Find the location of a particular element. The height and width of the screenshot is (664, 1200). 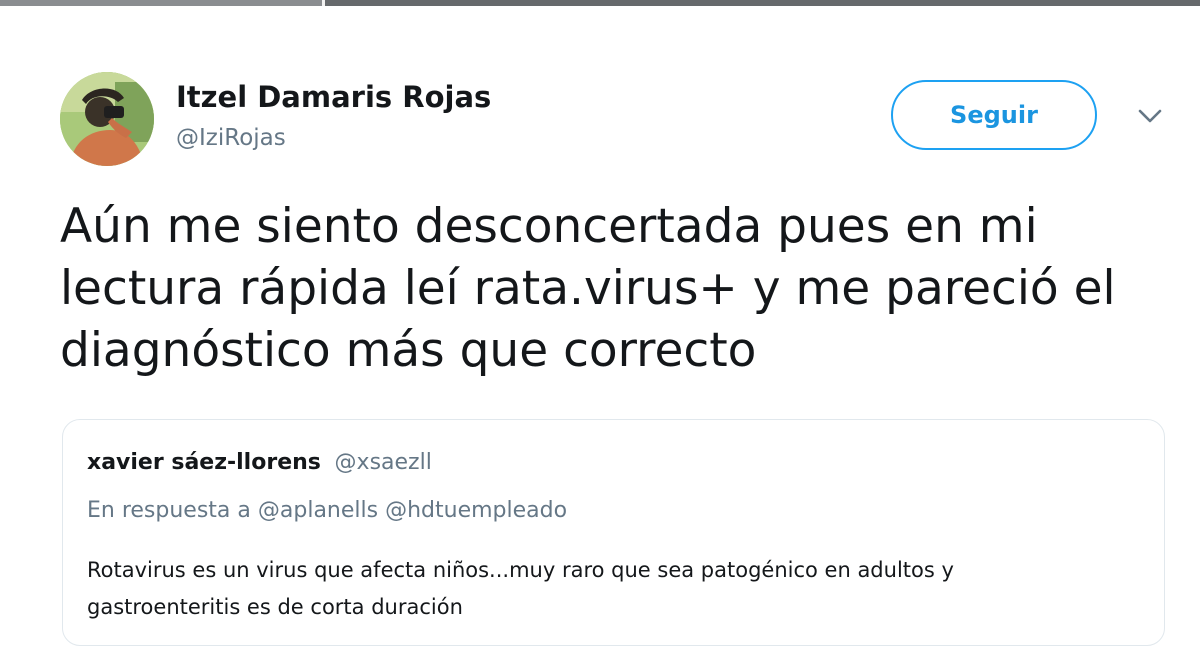

top-bar-divider is located at coordinates (323, 3).